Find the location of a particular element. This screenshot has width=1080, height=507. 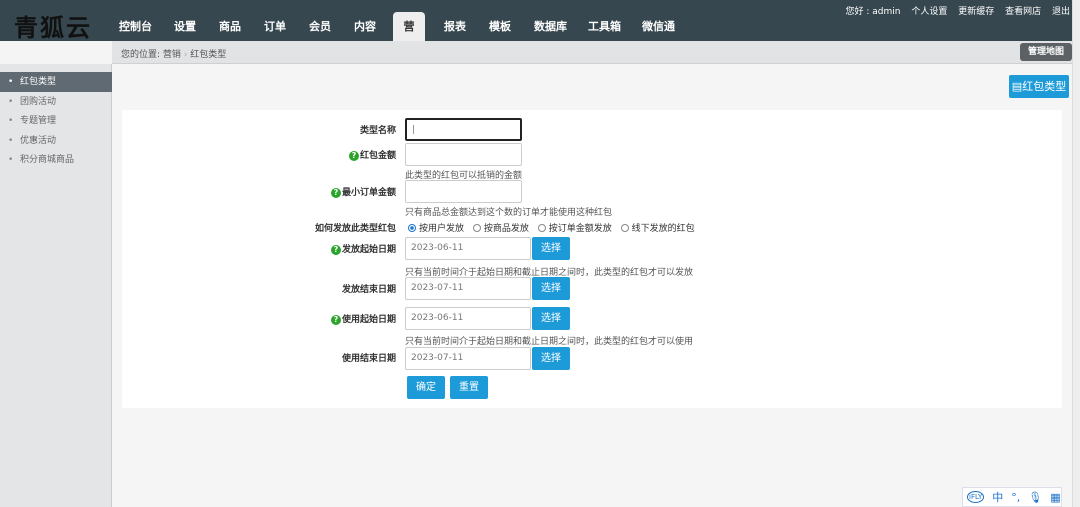

punctuation-icon: °, is located at coordinates (1015, 497).